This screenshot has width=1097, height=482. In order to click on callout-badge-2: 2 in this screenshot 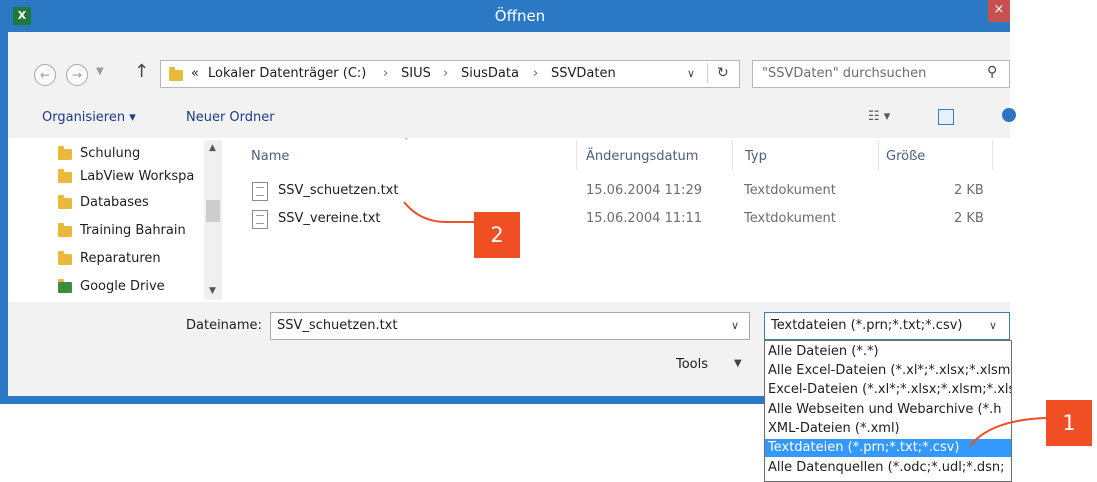, I will do `click(497, 235)`.